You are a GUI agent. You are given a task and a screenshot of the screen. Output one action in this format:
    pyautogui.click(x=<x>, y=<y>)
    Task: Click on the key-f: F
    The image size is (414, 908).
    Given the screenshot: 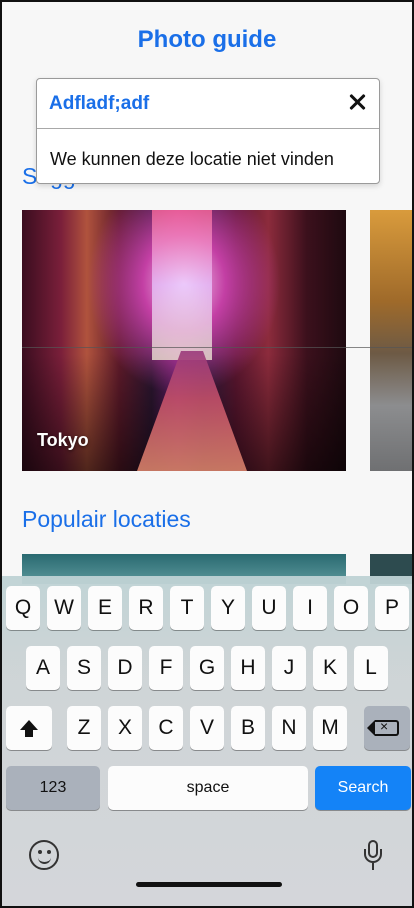 What is the action you would take?
    pyautogui.click(x=166, y=668)
    